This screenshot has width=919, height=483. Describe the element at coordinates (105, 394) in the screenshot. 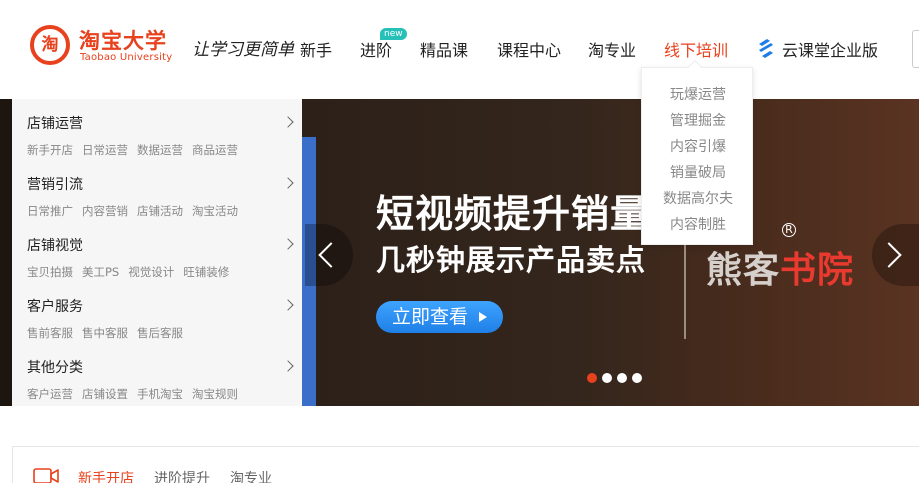

I see `category-sub-link: 店铺设置` at that location.